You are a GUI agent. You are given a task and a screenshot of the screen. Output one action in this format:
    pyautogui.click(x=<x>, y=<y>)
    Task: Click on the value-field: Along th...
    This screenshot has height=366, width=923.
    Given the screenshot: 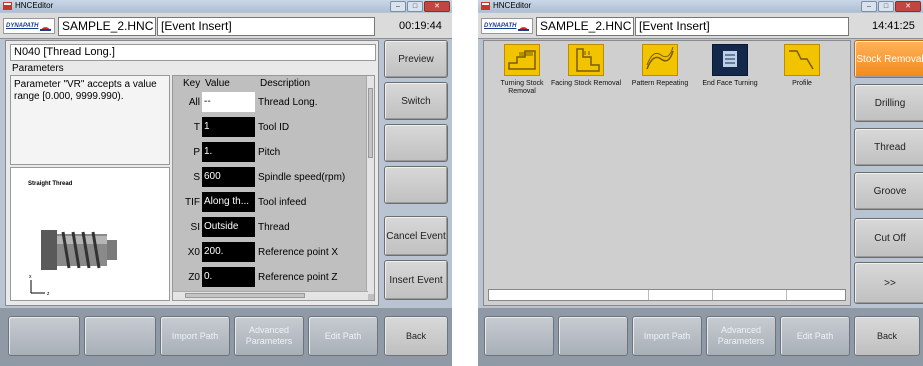 What is the action you would take?
    pyautogui.click(x=228, y=202)
    